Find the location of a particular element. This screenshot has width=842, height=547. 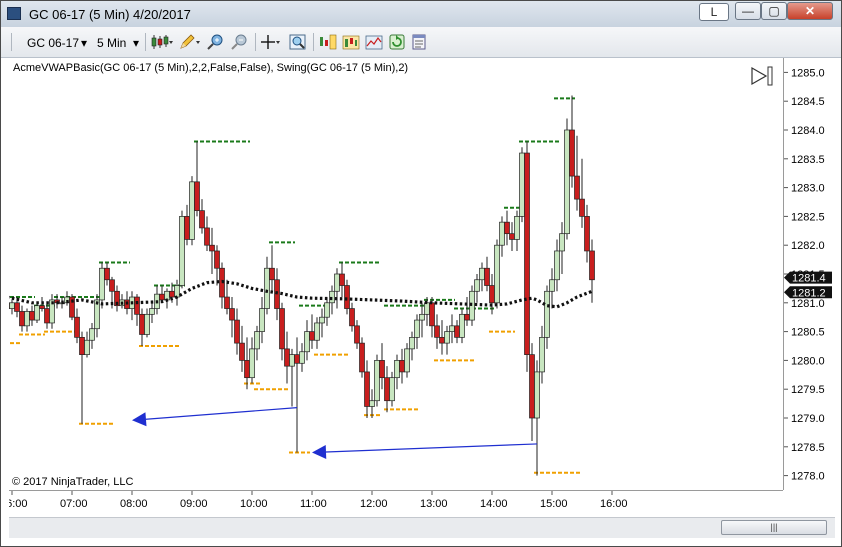

scrollbar-thumb: ||| is located at coordinates (774, 527).